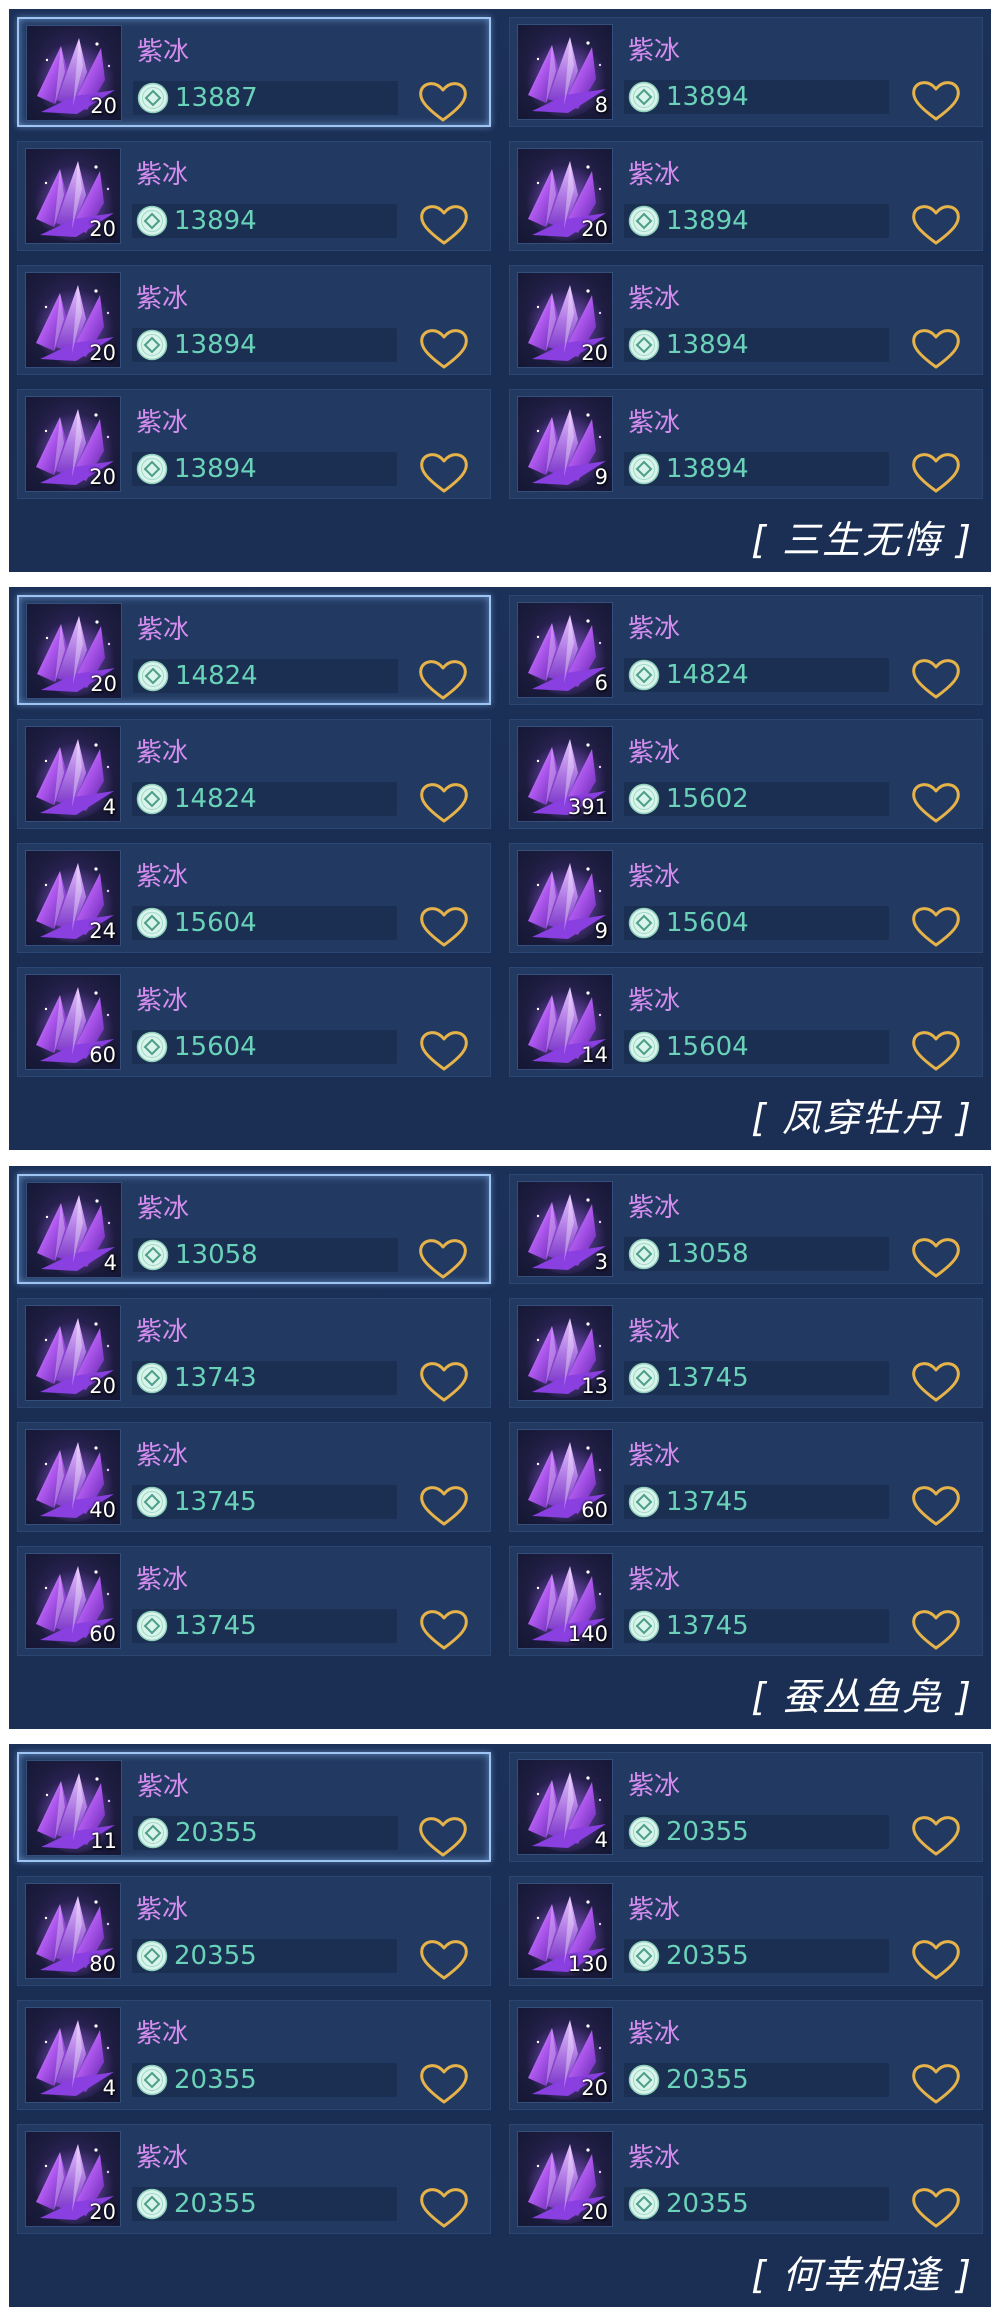 The image size is (1000, 2313). Describe the element at coordinates (746, 1601) in the screenshot. I see `listing-card: 140 紫冰 13745` at that location.